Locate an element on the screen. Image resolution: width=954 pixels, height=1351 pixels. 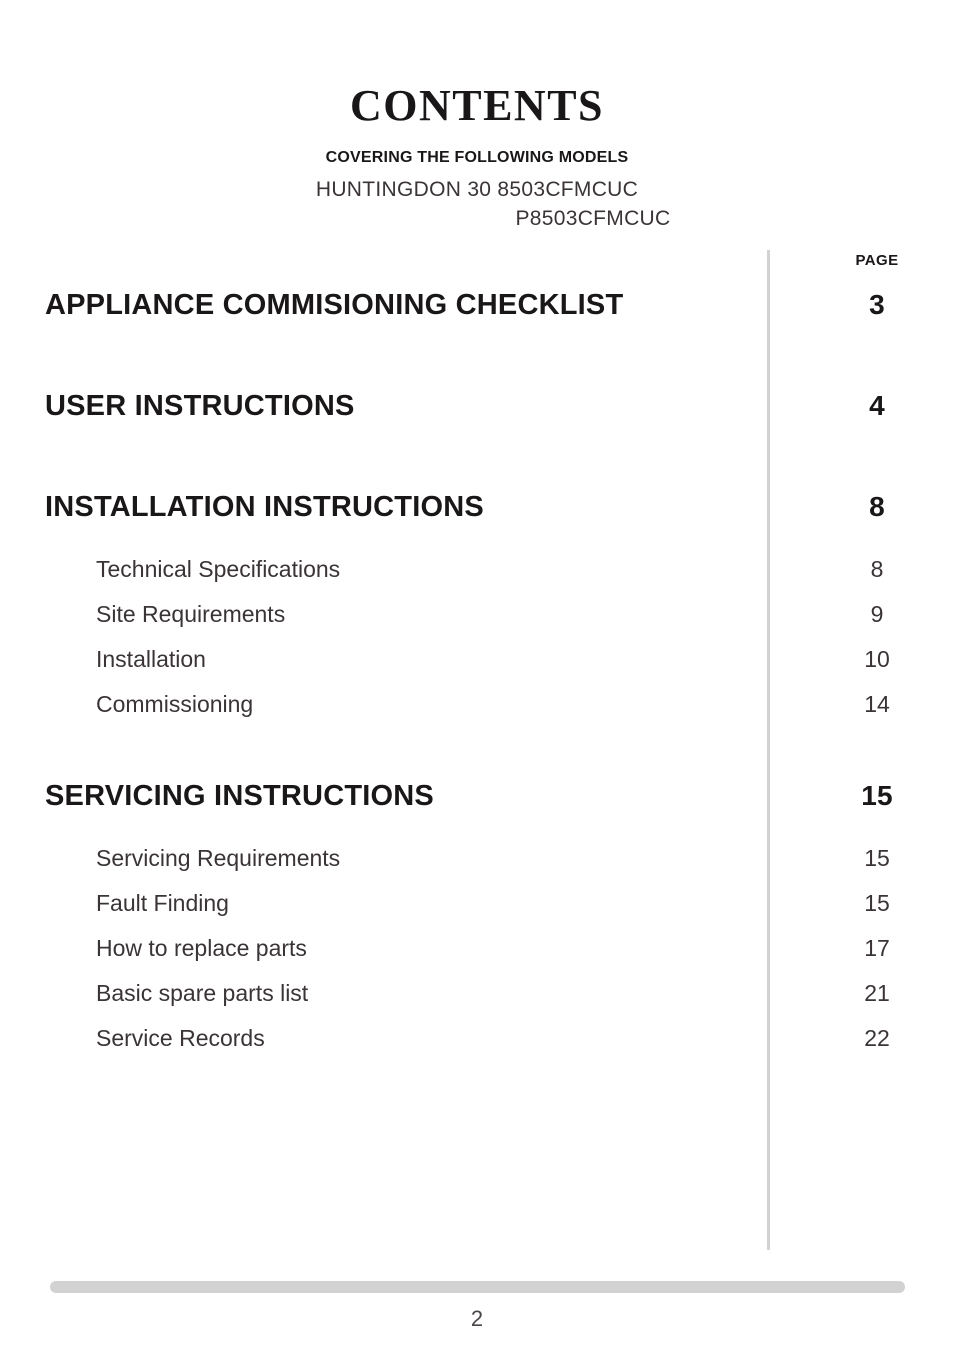
toc-item-page: 21 is located at coordinates (877, 993).